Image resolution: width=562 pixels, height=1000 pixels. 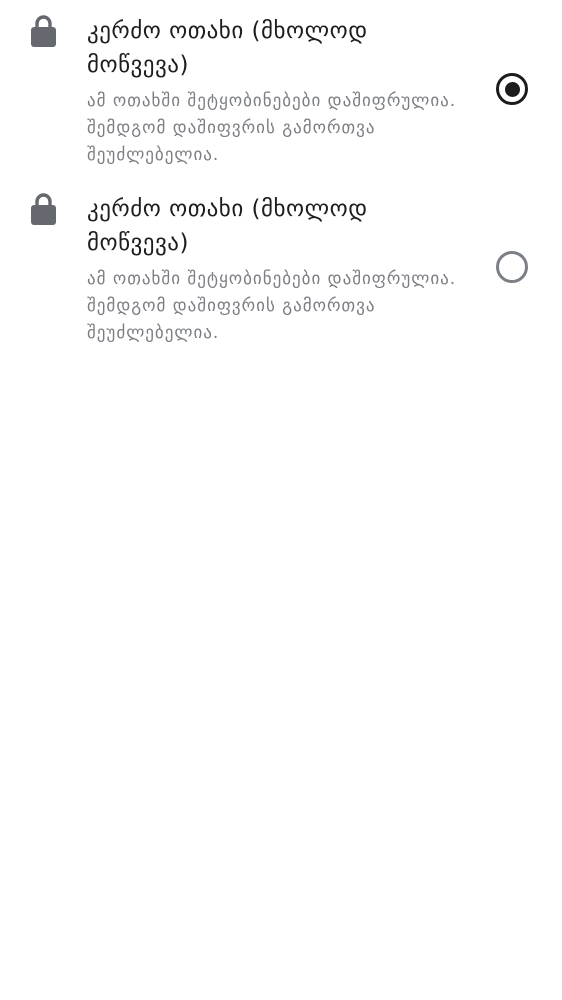 What do you see at coordinates (512, 267) in the screenshot?
I see `radio-button-unselected` at bounding box center [512, 267].